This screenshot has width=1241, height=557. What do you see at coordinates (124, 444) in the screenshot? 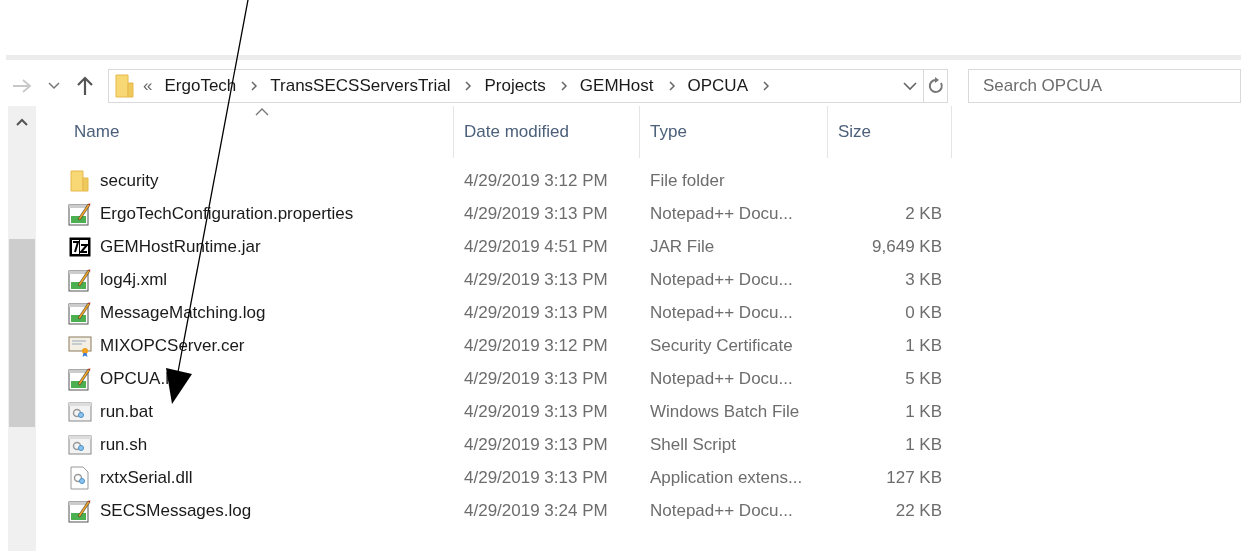
I see `file-name: run.sh` at bounding box center [124, 444].